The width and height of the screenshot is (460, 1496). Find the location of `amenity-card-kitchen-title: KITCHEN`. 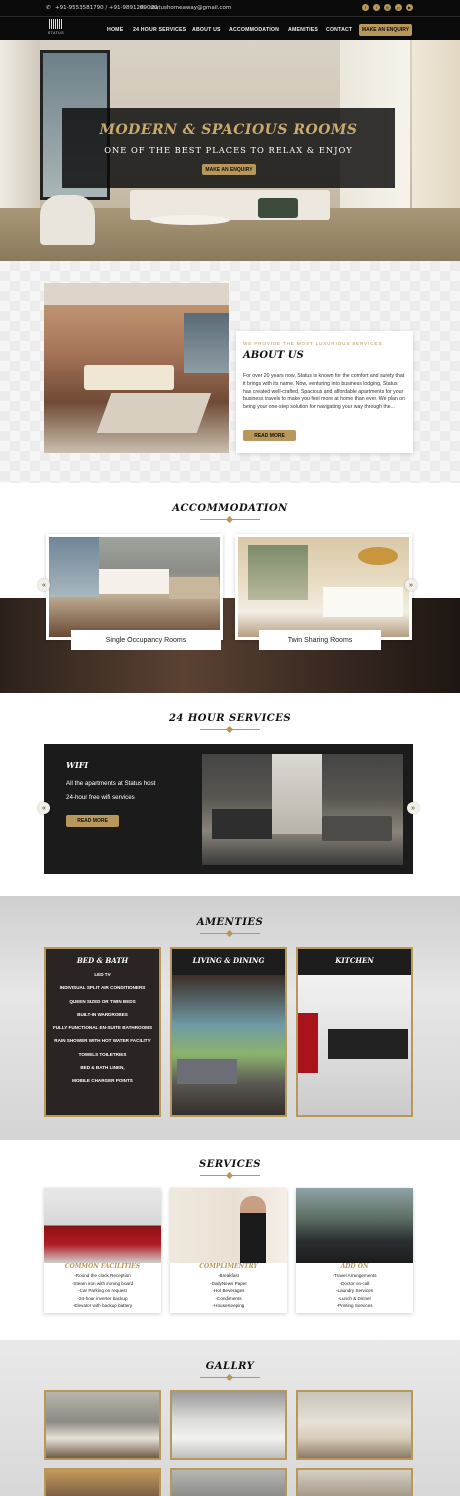

amenity-card-kitchen-title: KITCHEN is located at coordinates (354, 960).